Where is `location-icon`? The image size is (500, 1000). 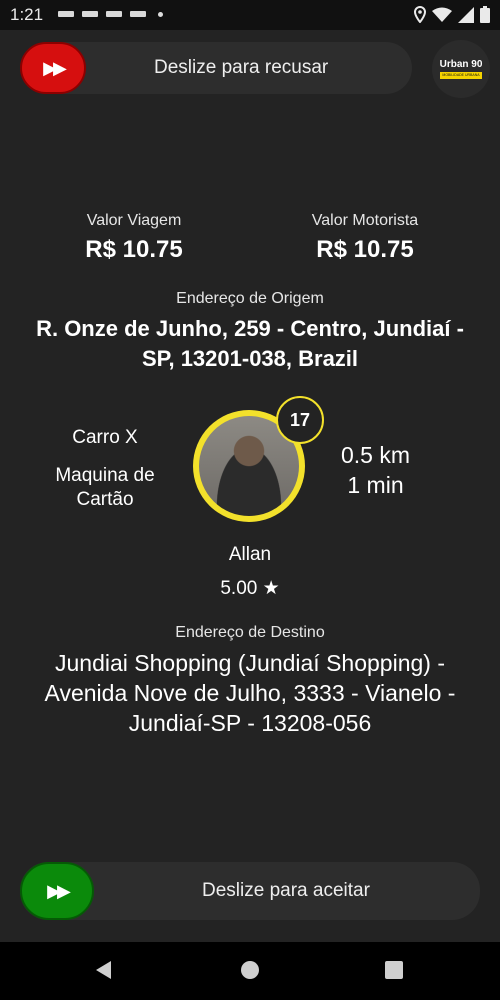
location-icon is located at coordinates (420, 14).